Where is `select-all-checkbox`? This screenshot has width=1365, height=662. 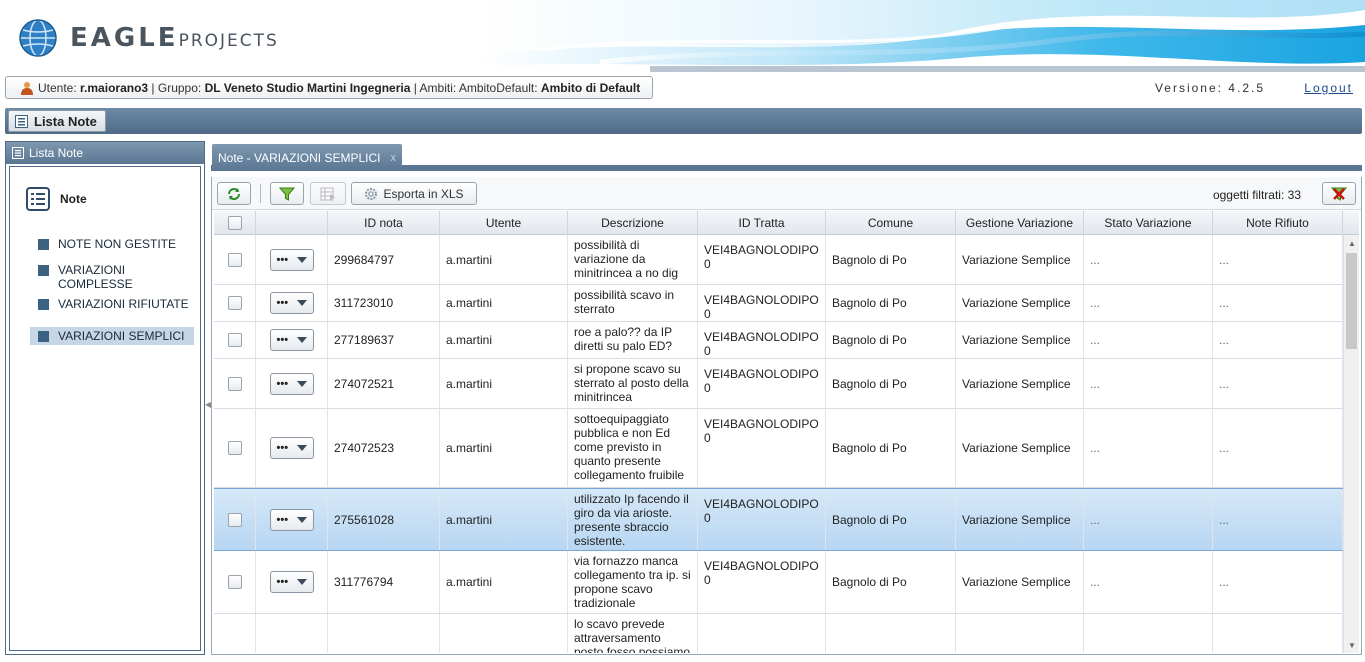
select-all-checkbox is located at coordinates (234, 223).